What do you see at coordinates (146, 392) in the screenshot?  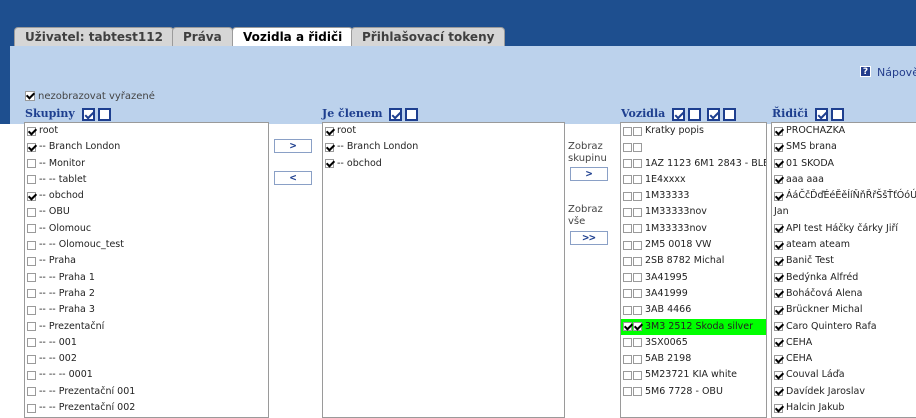 I see `group-item: -- -- Prezentační 001` at bounding box center [146, 392].